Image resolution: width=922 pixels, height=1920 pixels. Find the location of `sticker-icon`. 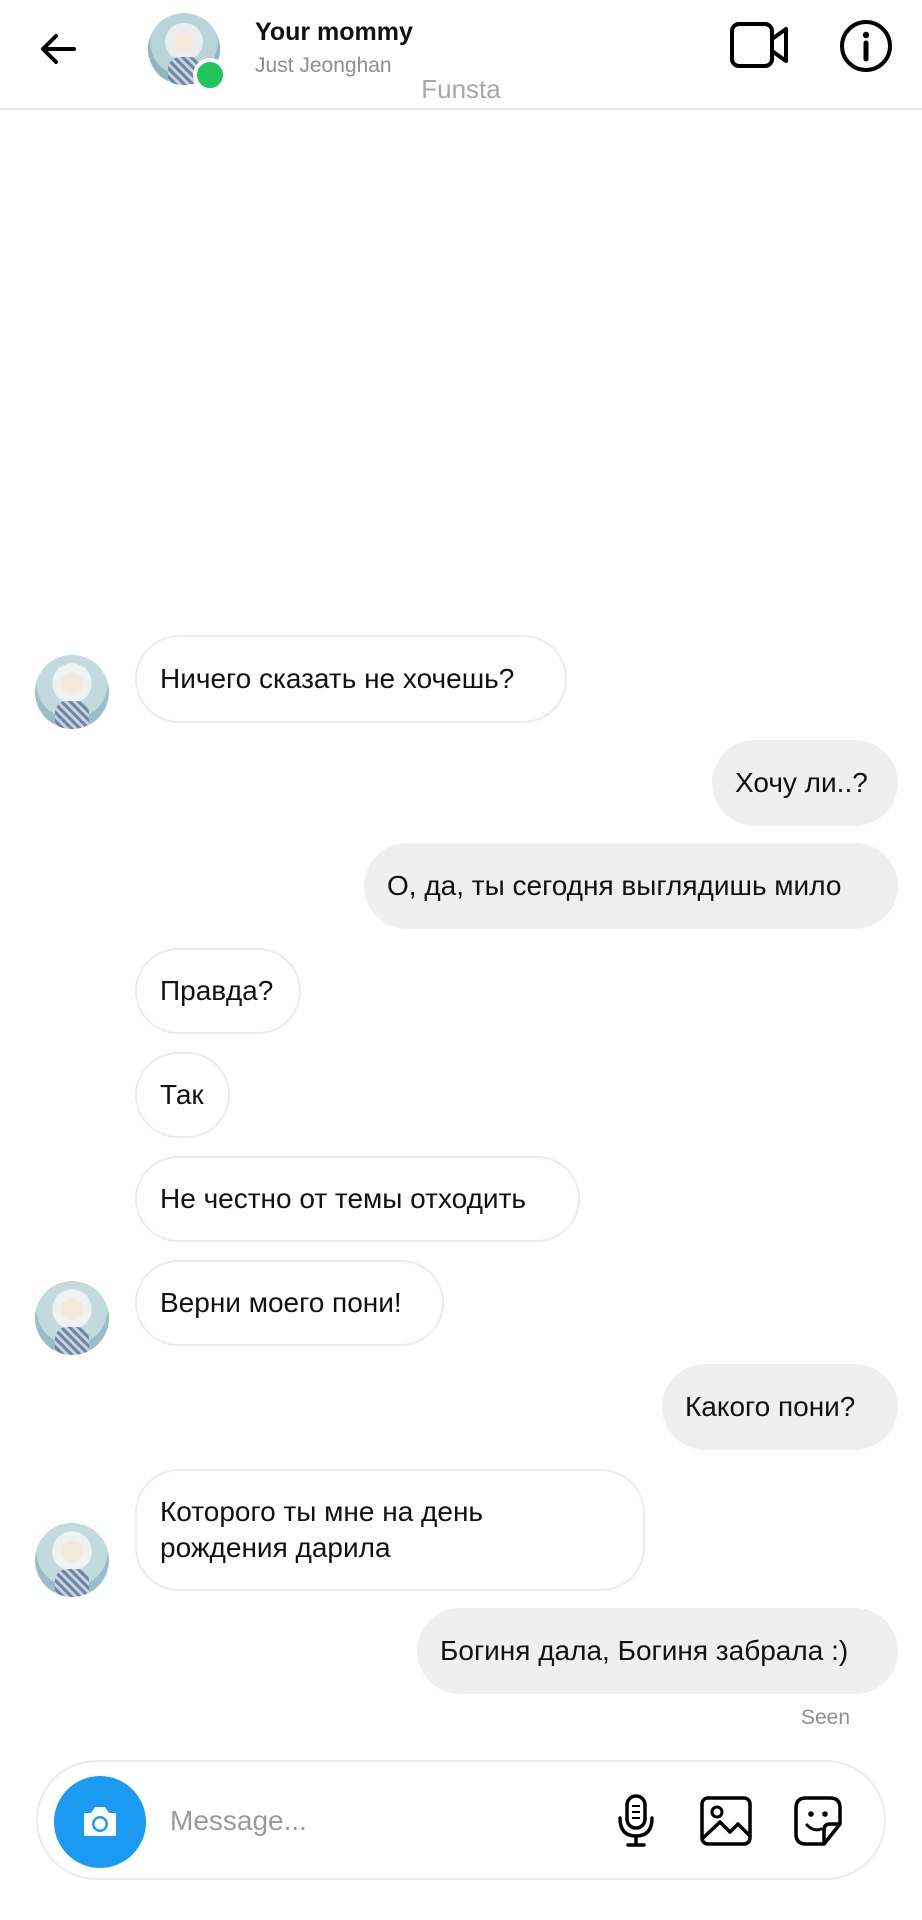

sticker-icon is located at coordinates (818, 1821).